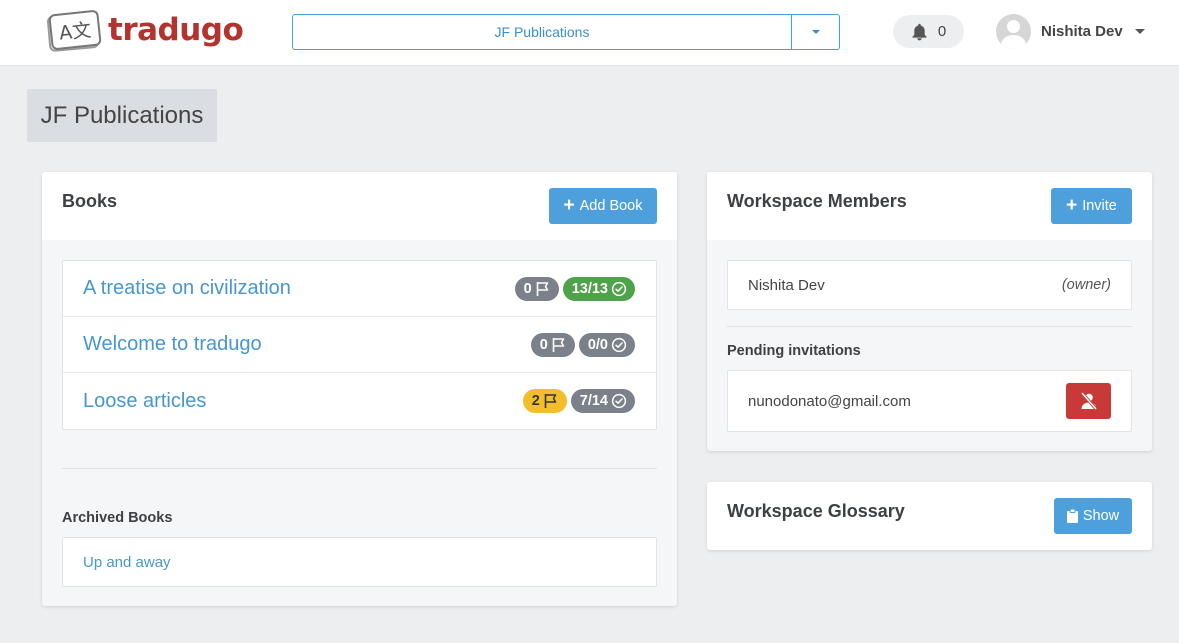 The image size is (1179, 643). I want to click on book-row: Welcome to tradugo 0 0/0, so click(359, 345).